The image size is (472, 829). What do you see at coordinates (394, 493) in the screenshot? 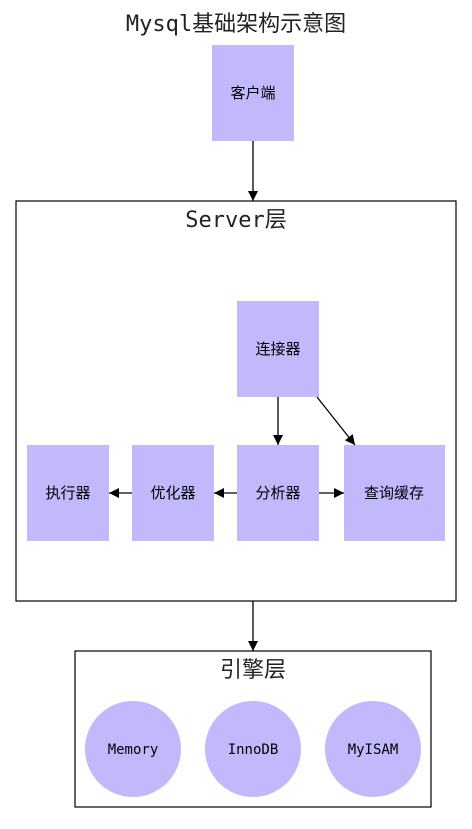
I see `query-cache-label: 查询缓存` at bounding box center [394, 493].